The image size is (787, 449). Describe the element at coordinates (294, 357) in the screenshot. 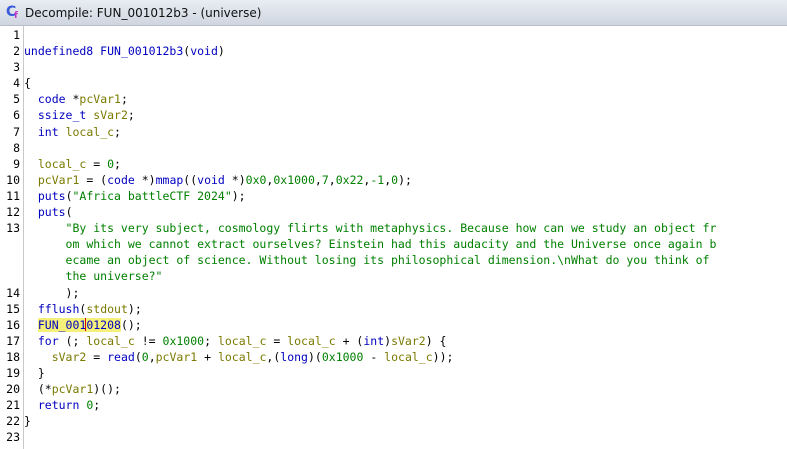

I see `code-token: long` at that location.